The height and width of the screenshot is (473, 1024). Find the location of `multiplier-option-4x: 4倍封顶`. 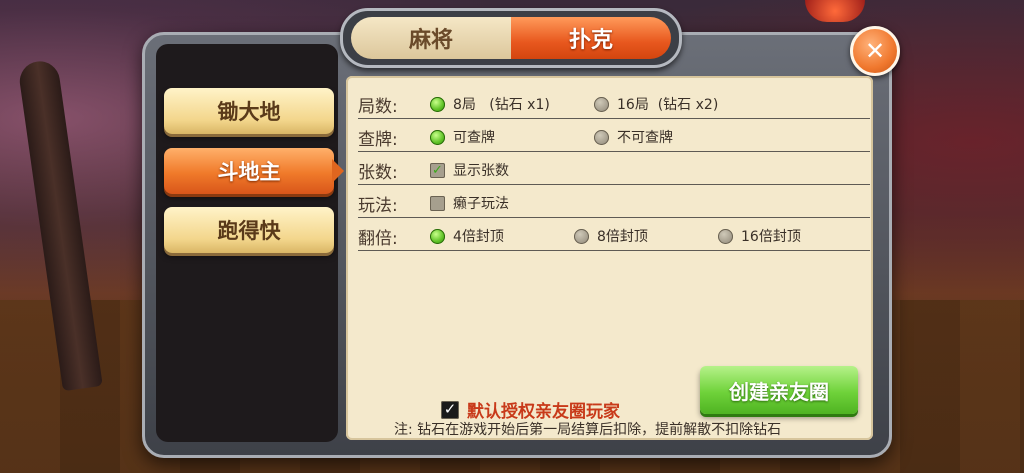

multiplier-option-4x: 4倍封顶 is located at coordinates (467, 236).